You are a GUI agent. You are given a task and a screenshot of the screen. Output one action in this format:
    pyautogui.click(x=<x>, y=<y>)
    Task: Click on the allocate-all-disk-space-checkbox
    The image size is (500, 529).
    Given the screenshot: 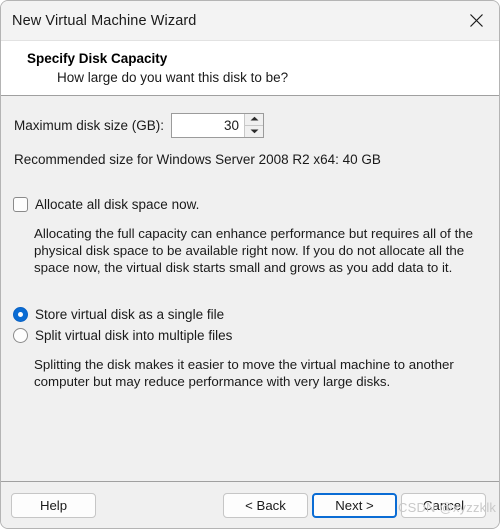 What is the action you would take?
    pyautogui.click(x=20, y=204)
    